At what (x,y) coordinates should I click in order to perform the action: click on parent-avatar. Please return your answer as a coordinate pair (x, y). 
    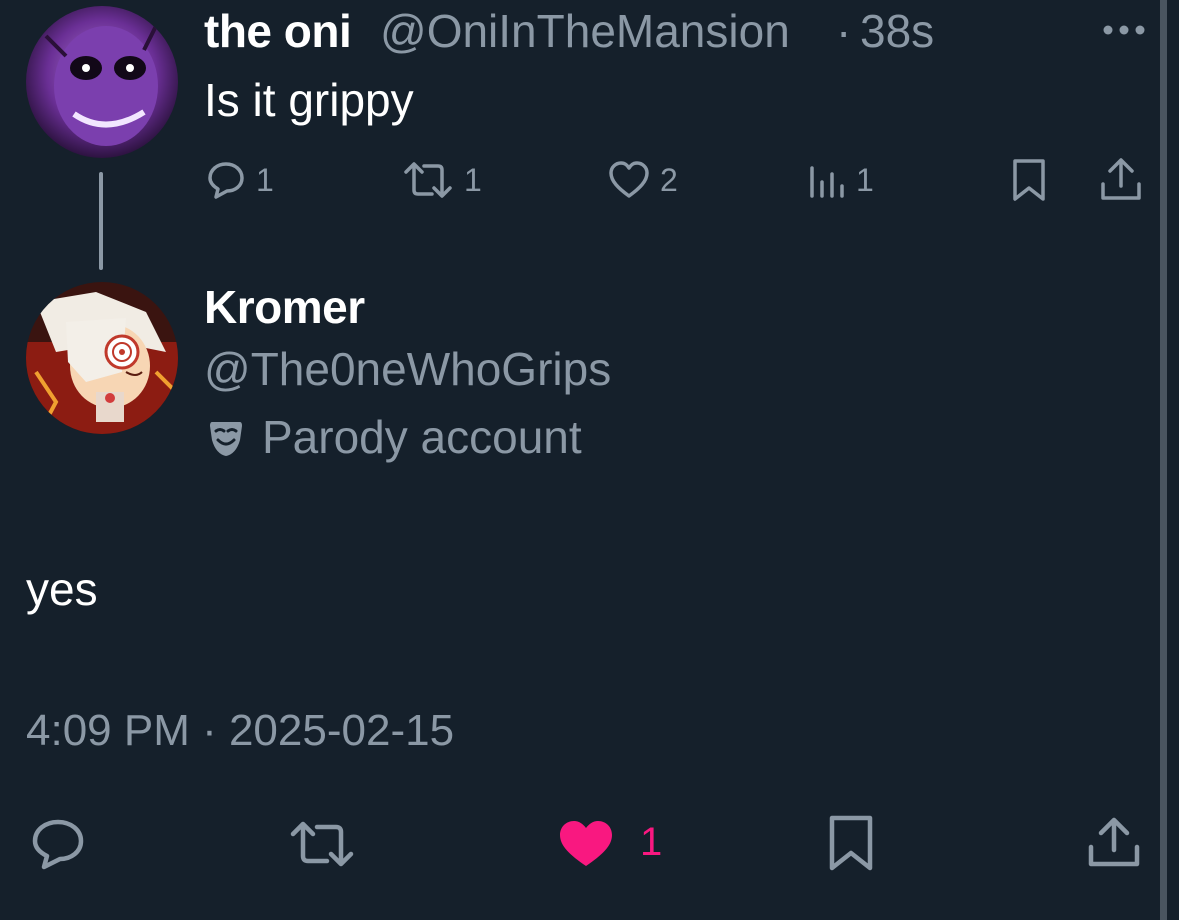
    Looking at the image, I should click on (102, 82).